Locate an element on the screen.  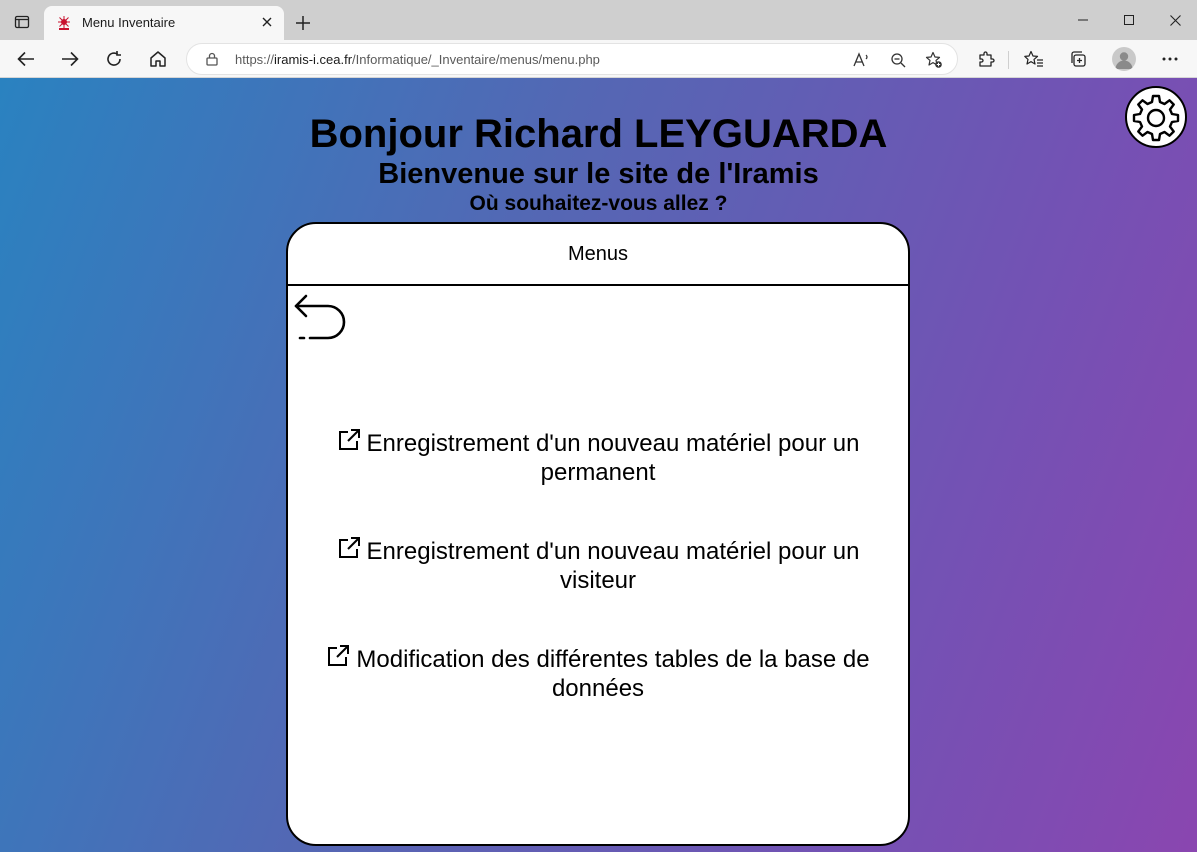
favicon-icon is located at coordinates (64, 23).